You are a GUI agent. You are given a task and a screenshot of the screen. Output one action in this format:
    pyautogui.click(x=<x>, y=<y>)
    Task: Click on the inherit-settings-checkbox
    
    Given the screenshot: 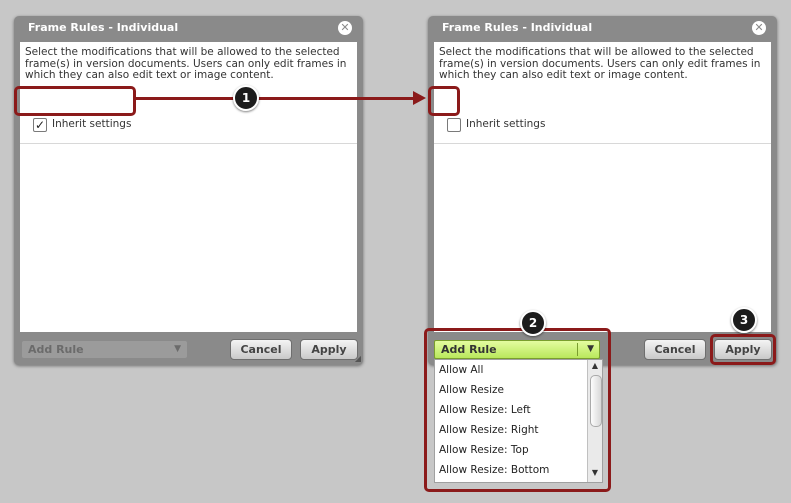 What is the action you would take?
    pyautogui.click(x=454, y=125)
    